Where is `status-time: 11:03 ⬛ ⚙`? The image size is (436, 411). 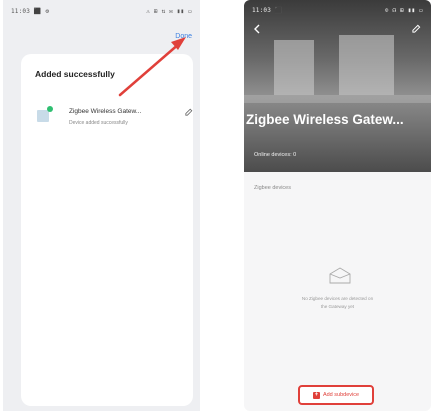 status-time: 11:03 ⬛ ⚙ is located at coordinates (30, 11).